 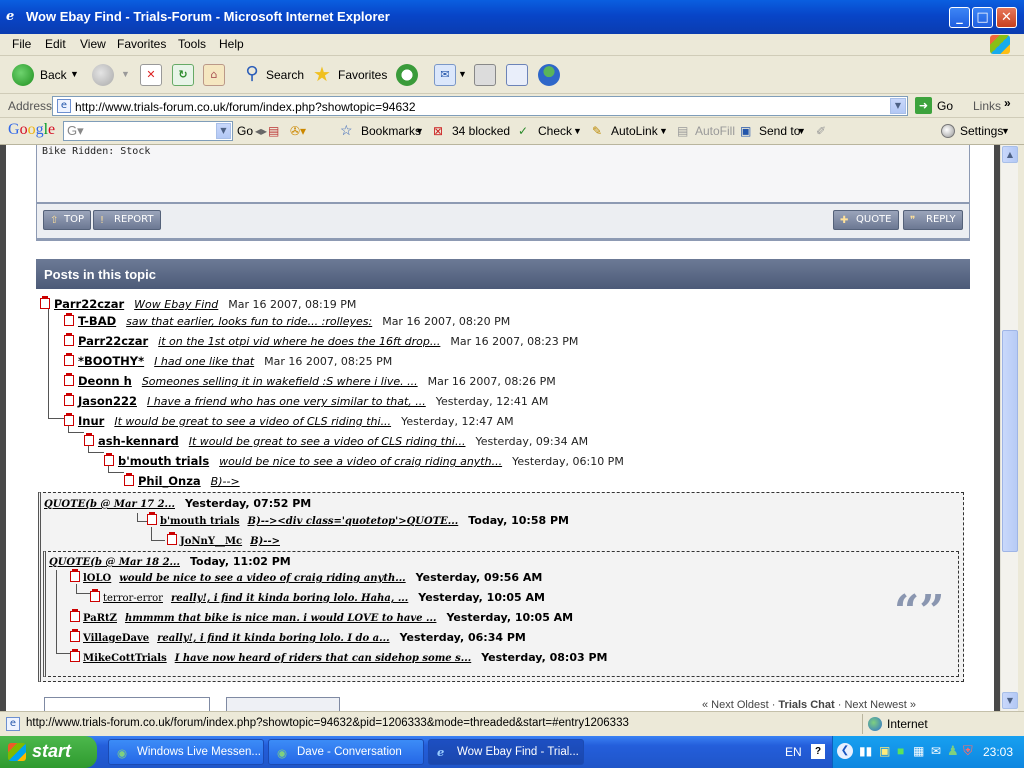 What do you see at coordinates (953, 751) in the screenshot?
I see `messenger-tray-icon: ♟` at bounding box center [953, 751].